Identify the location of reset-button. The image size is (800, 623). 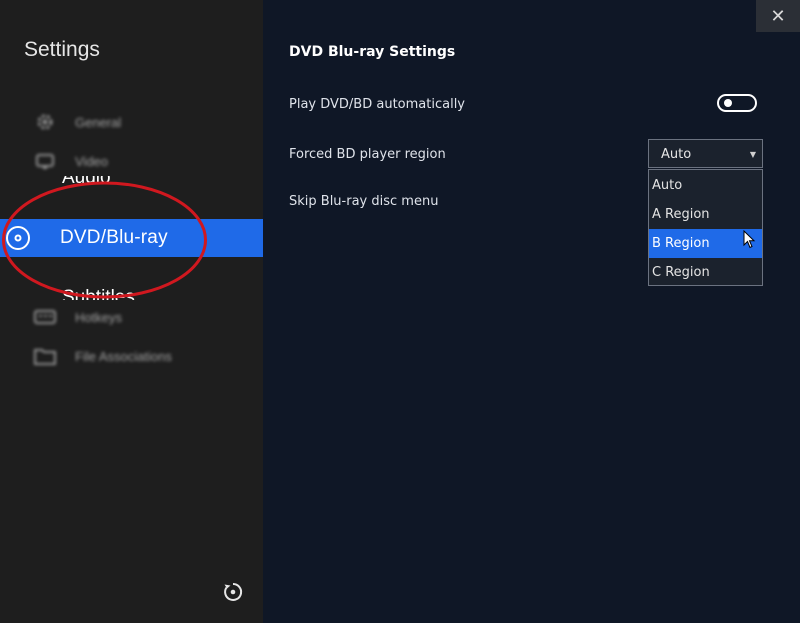
(233, 594).